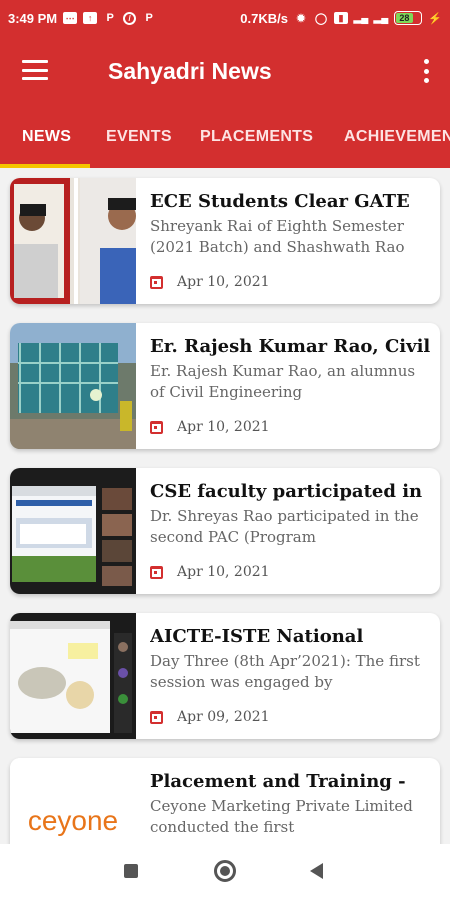 The width and height of the screenshot is (450, 900). Describe the element at coordinates (290, 346) in the screenshot. I see `news-title: Er. Rajesh Kumar Rao, Civil` at that location.